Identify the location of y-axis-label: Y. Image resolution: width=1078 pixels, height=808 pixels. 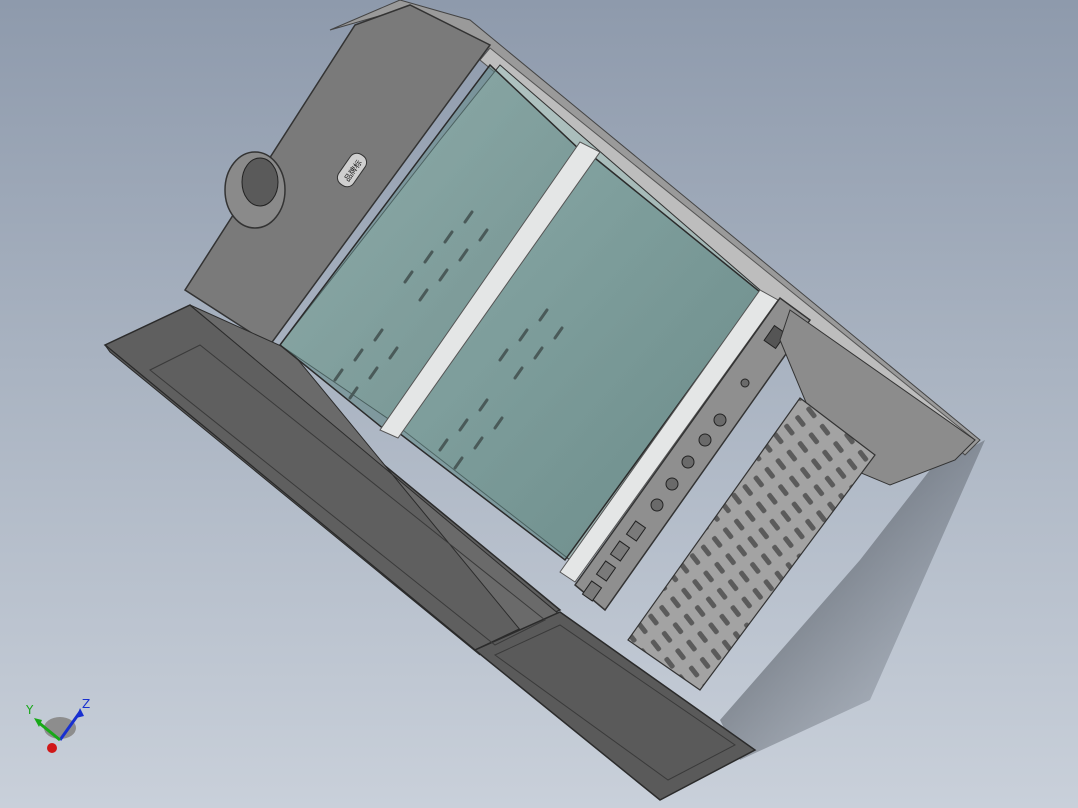
(29, 710).